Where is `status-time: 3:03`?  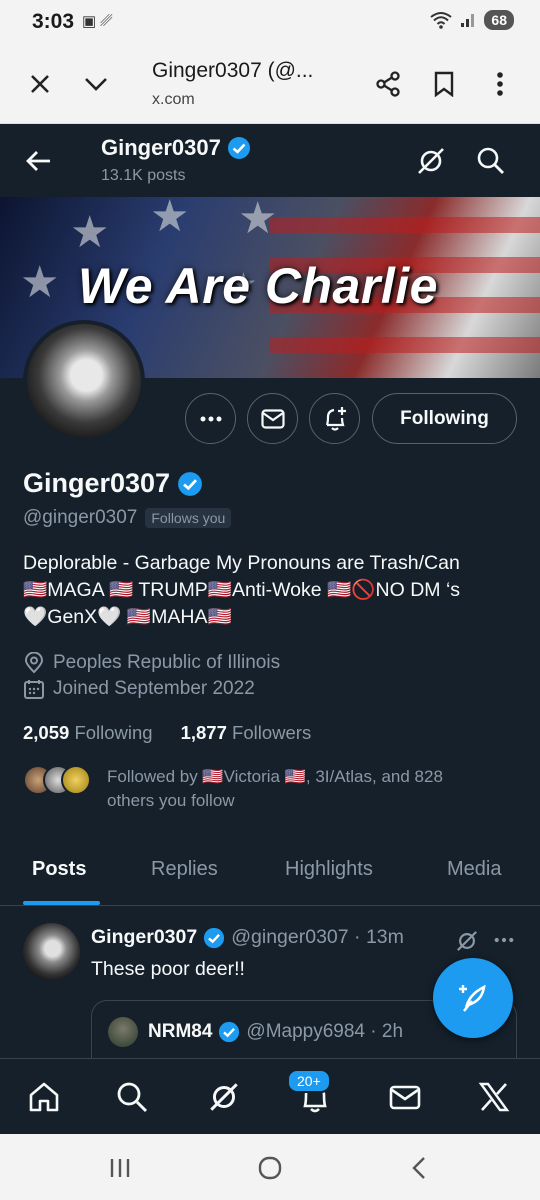
status-time: 3:03 is located at coordinates (53, 21).